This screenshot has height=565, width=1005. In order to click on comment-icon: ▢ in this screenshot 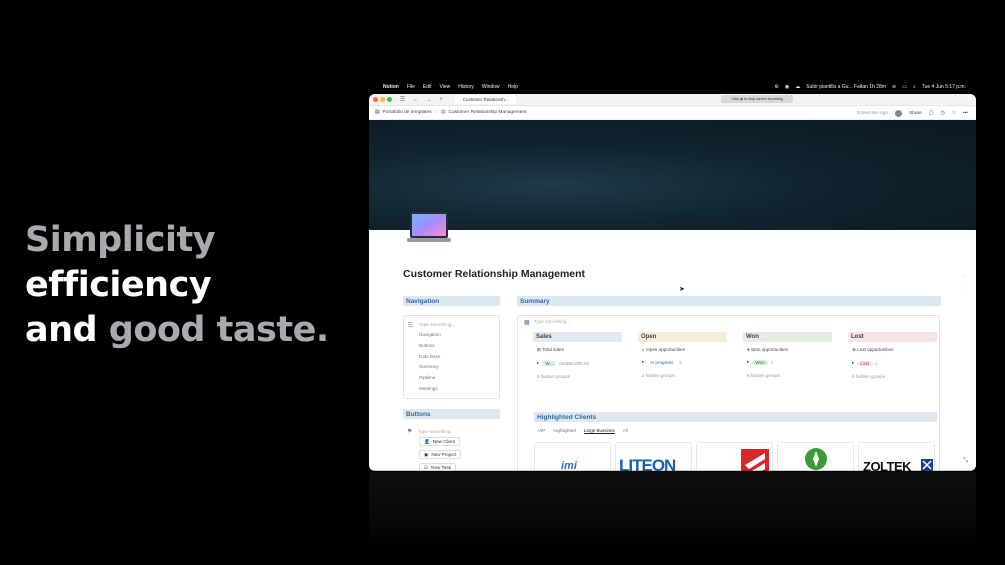, I will do `click(931, 113)`.